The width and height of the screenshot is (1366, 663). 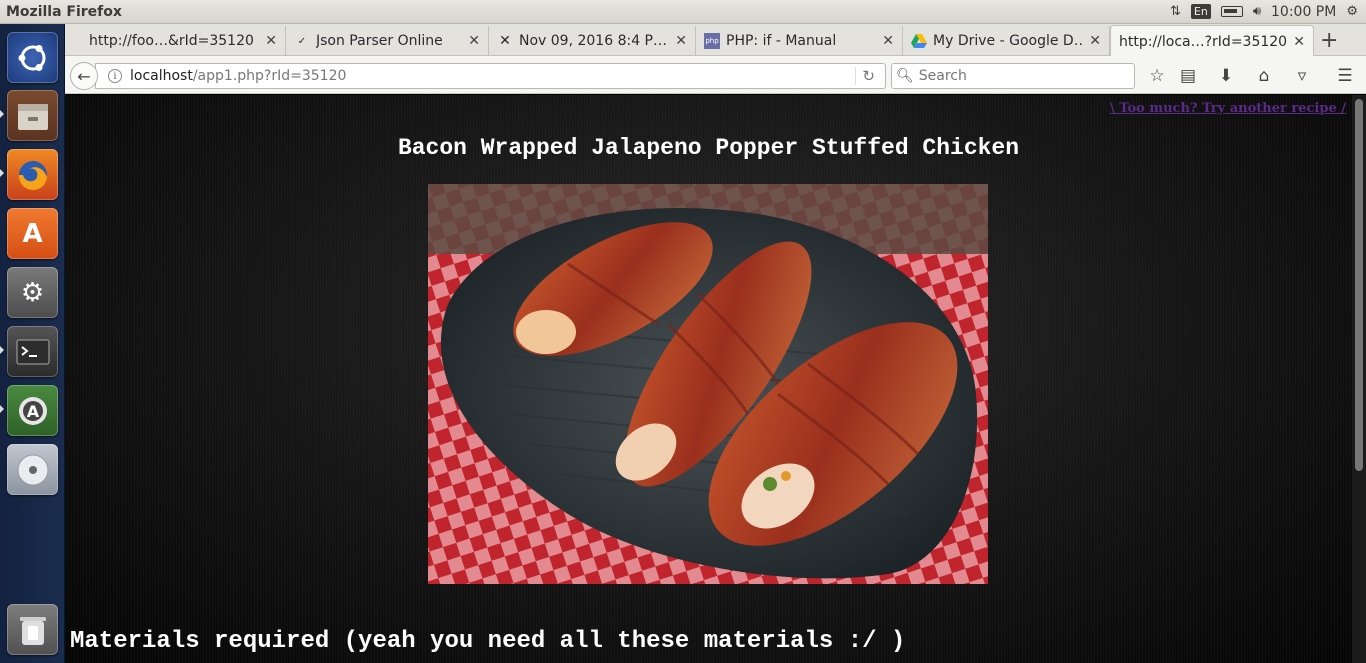 What do you see at coordinates (1352, 11) in the screenshot?
I see `settings-gear-icon: ⚙` at bounding box center [1352, 11].